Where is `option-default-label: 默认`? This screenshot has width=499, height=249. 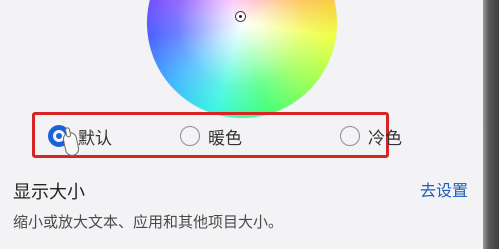 option-default-label: 默认 is located at coordinates (95, 138).